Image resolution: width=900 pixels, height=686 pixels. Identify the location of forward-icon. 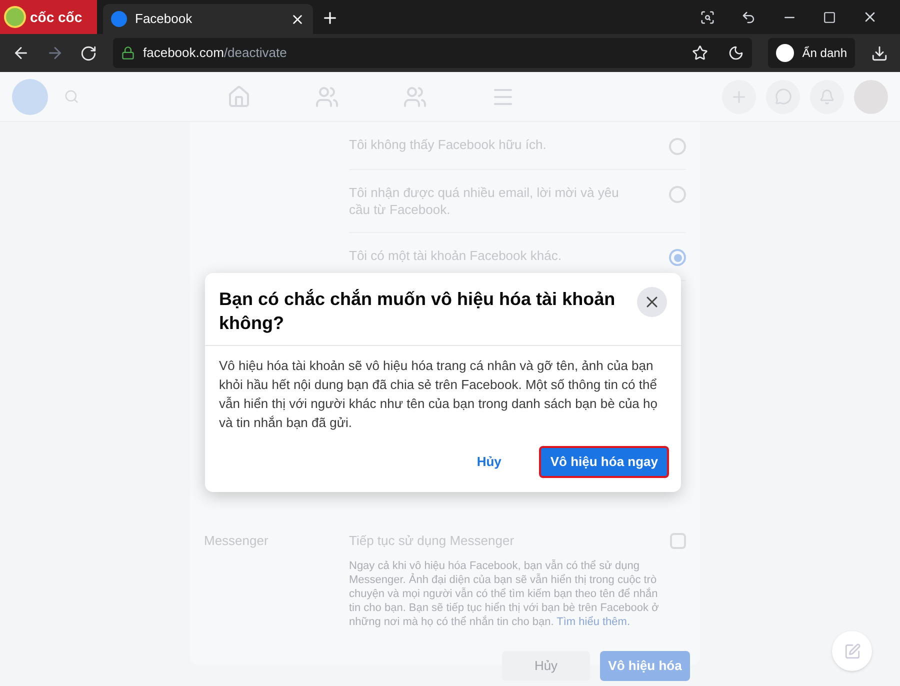
(55, 53).